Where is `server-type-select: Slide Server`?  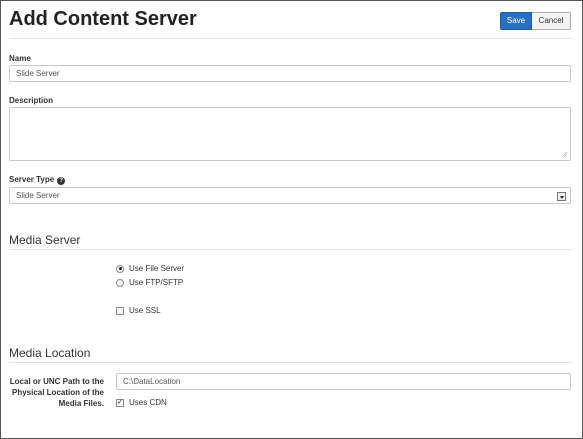
server-type-select: Slide Server is located at coordinates (290, 195).